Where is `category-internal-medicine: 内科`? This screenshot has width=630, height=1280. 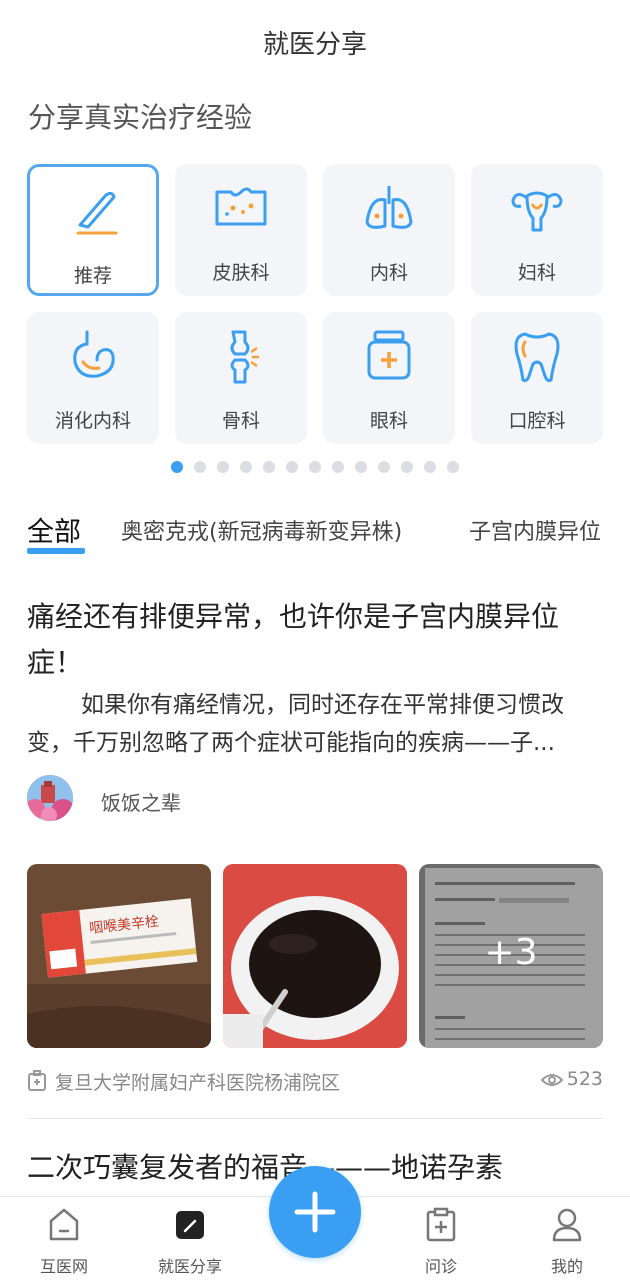
category-internal-medicine: 内科 is located at coordinates (389, 230).